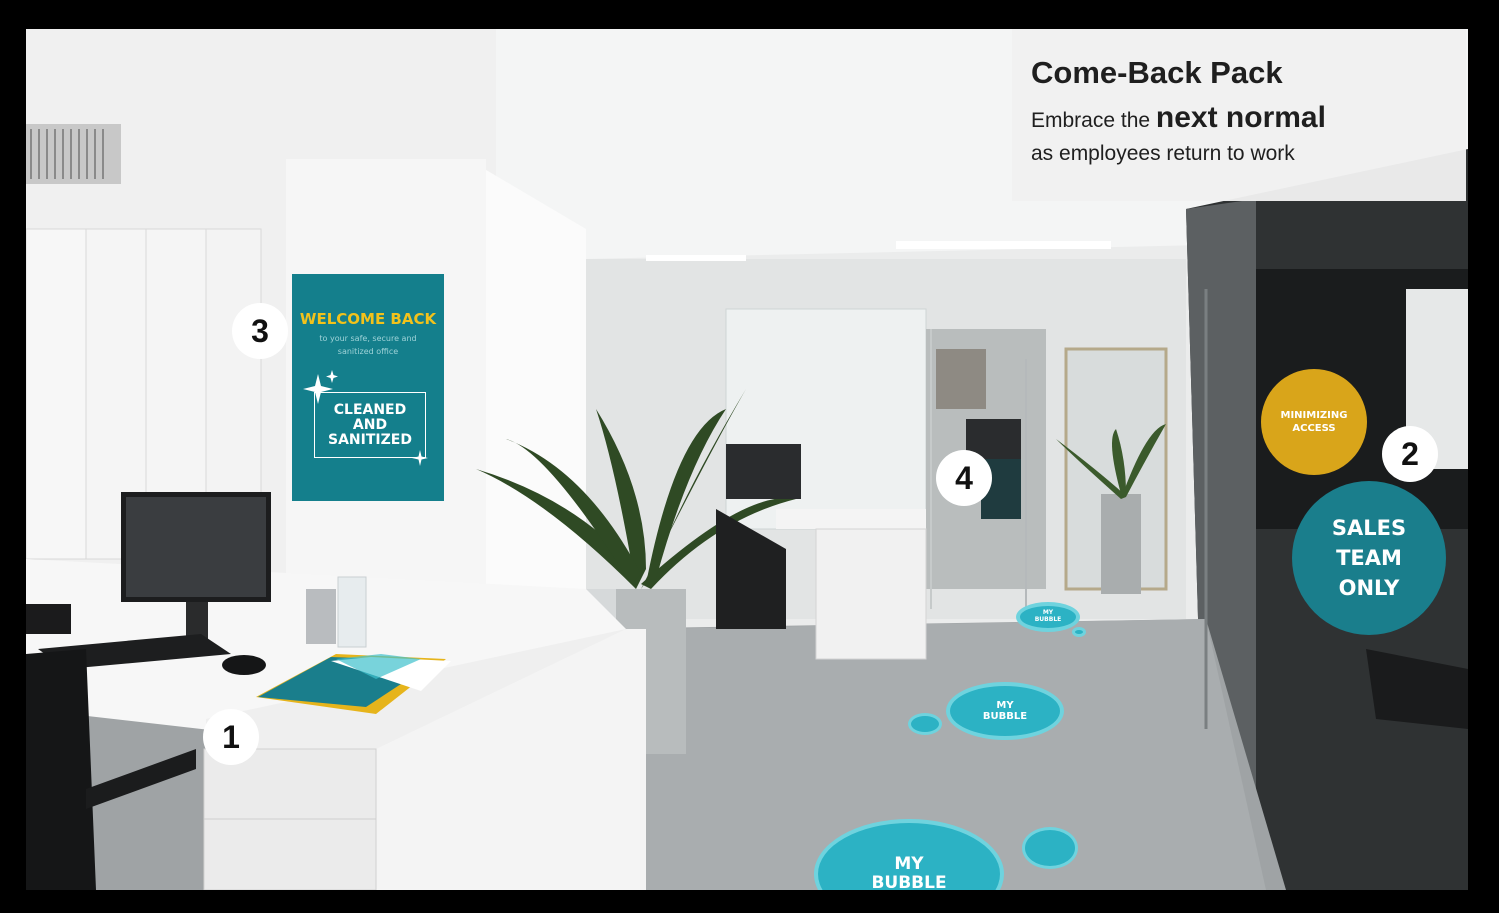 The width and height of the screenshot is (1499, 913). I want to click on poster-cleaned-box: CLEANED AND SANITIZED, so click(370, 425).